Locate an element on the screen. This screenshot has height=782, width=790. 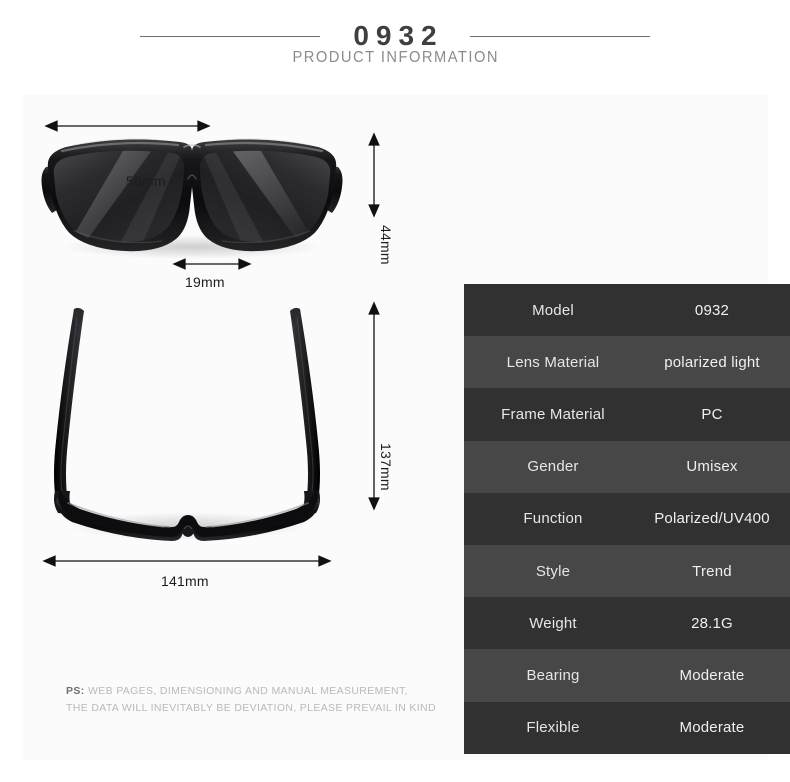
page-header: 0932 PRODUCT INFORMATION is located at coordinates (395, 47).